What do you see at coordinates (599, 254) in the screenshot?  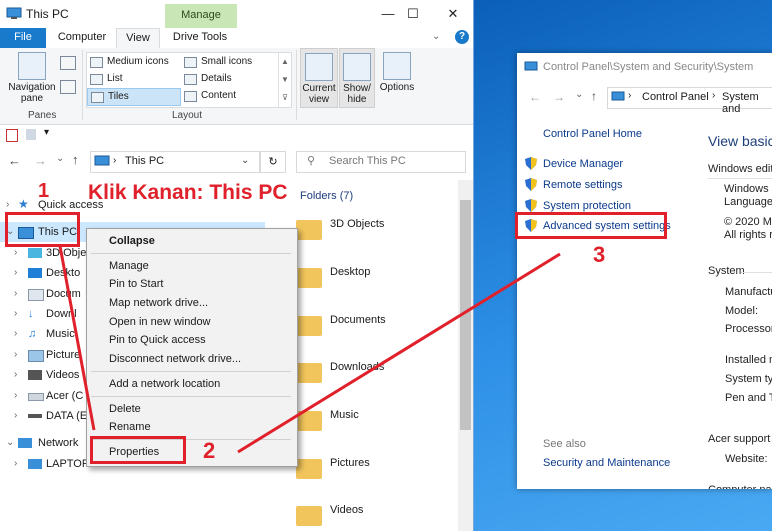 I see `step-3-number: 3` at bounding box center [599, 254].